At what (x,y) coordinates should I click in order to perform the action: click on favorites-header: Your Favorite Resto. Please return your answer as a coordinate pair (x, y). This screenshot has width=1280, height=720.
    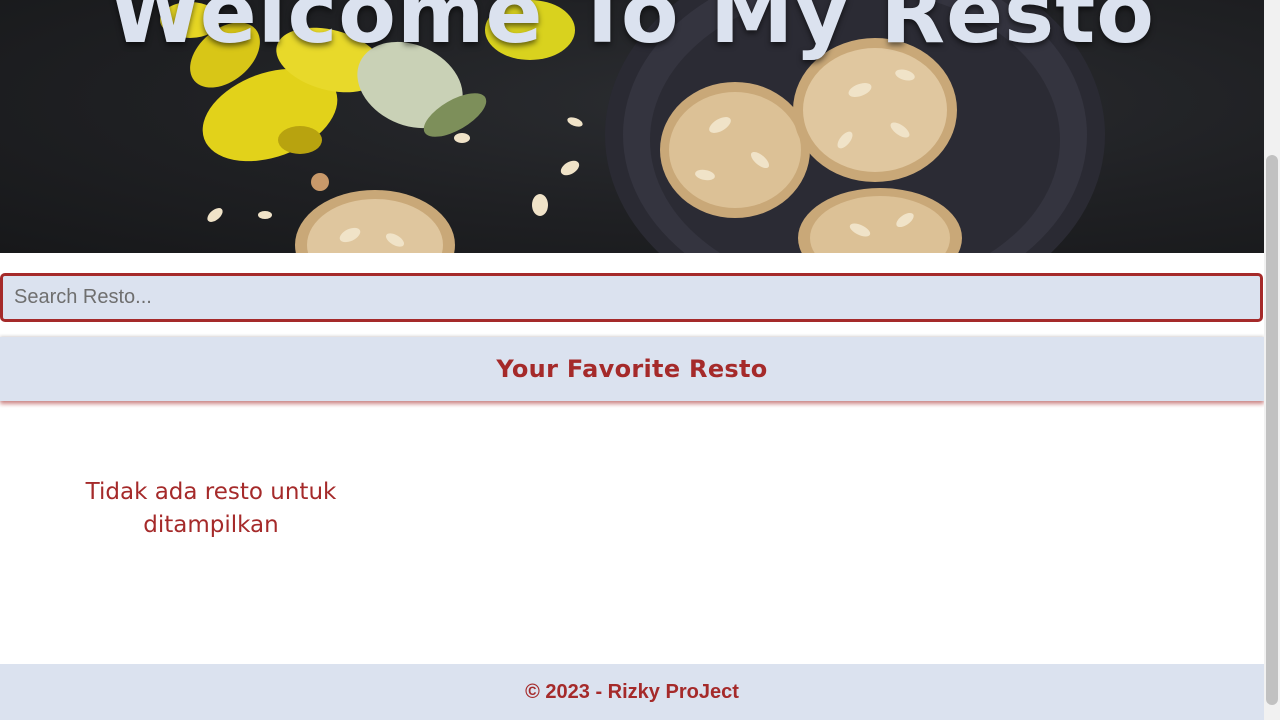
    Looking at the image, I should click on (632, 369).